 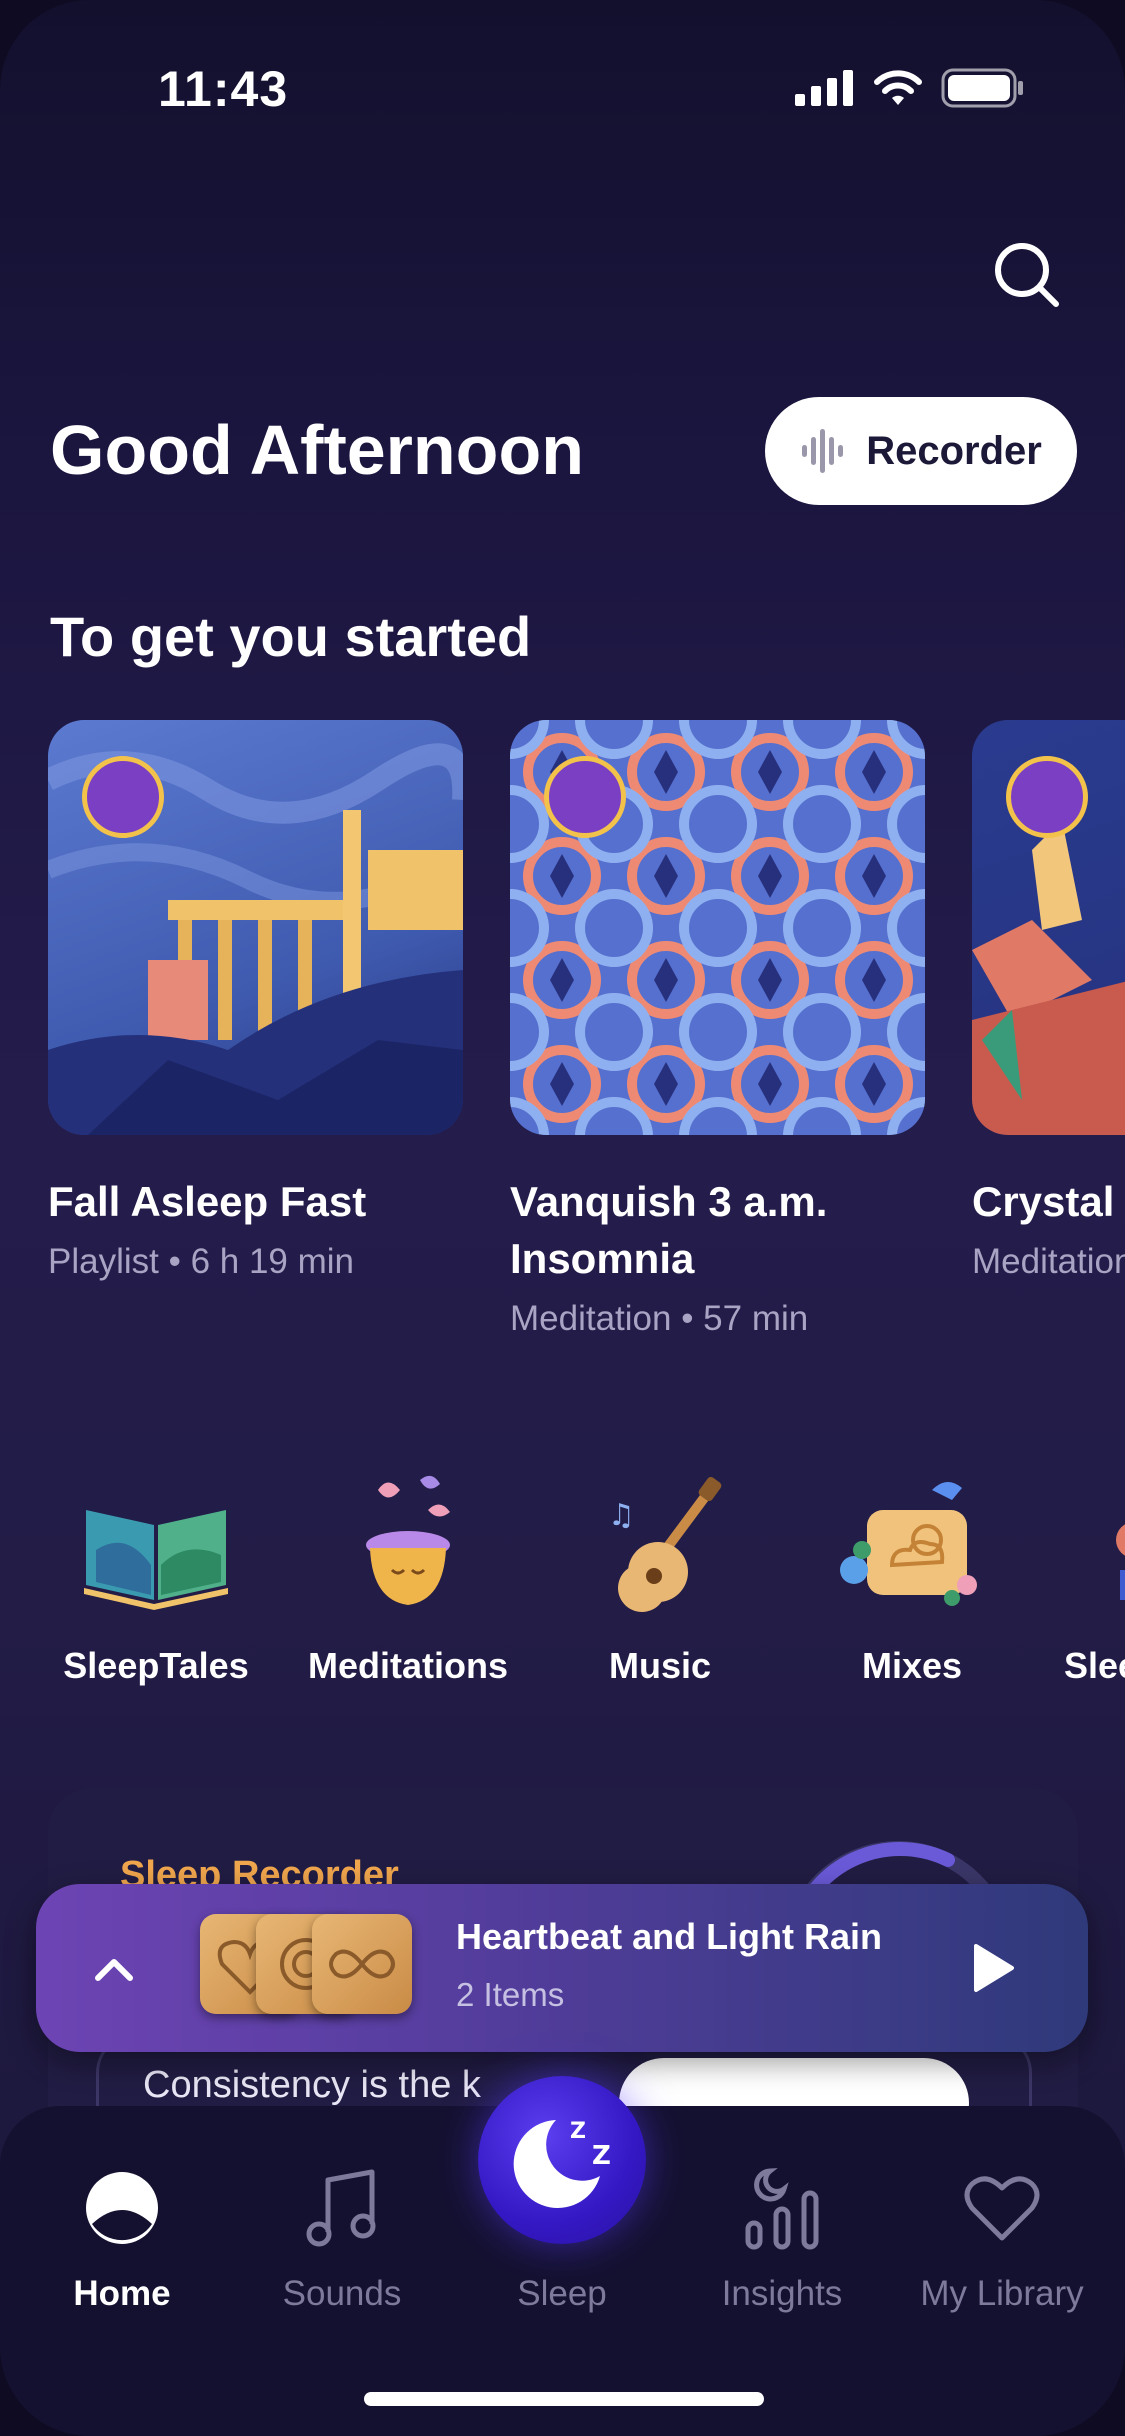 I want to click on player-artwork, so click(x=325, y=1969).